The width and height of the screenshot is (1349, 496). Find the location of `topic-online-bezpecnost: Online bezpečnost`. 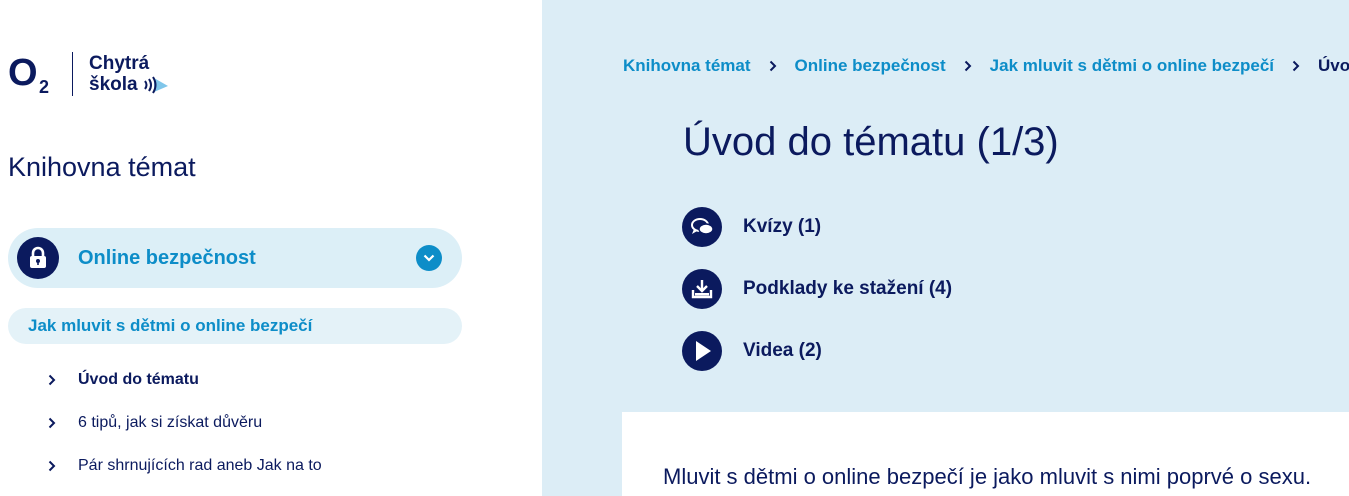

topic-online-bezpecnost: Online bezpečnost is located at coordinates (235, 258).